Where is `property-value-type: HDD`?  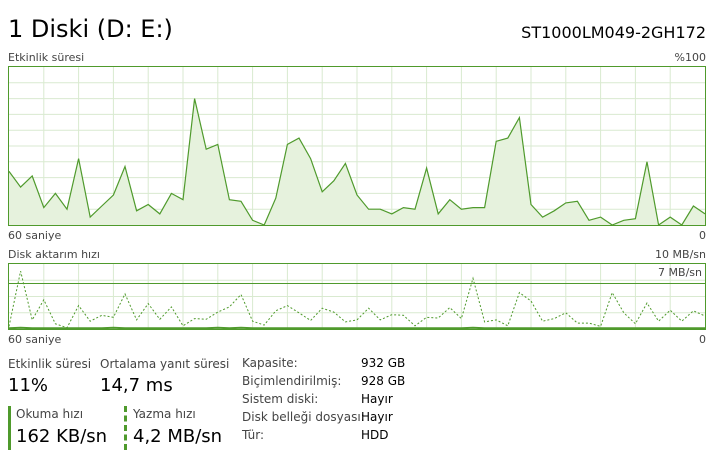
property-value-type: HDD is located at coordinates (375, 435).